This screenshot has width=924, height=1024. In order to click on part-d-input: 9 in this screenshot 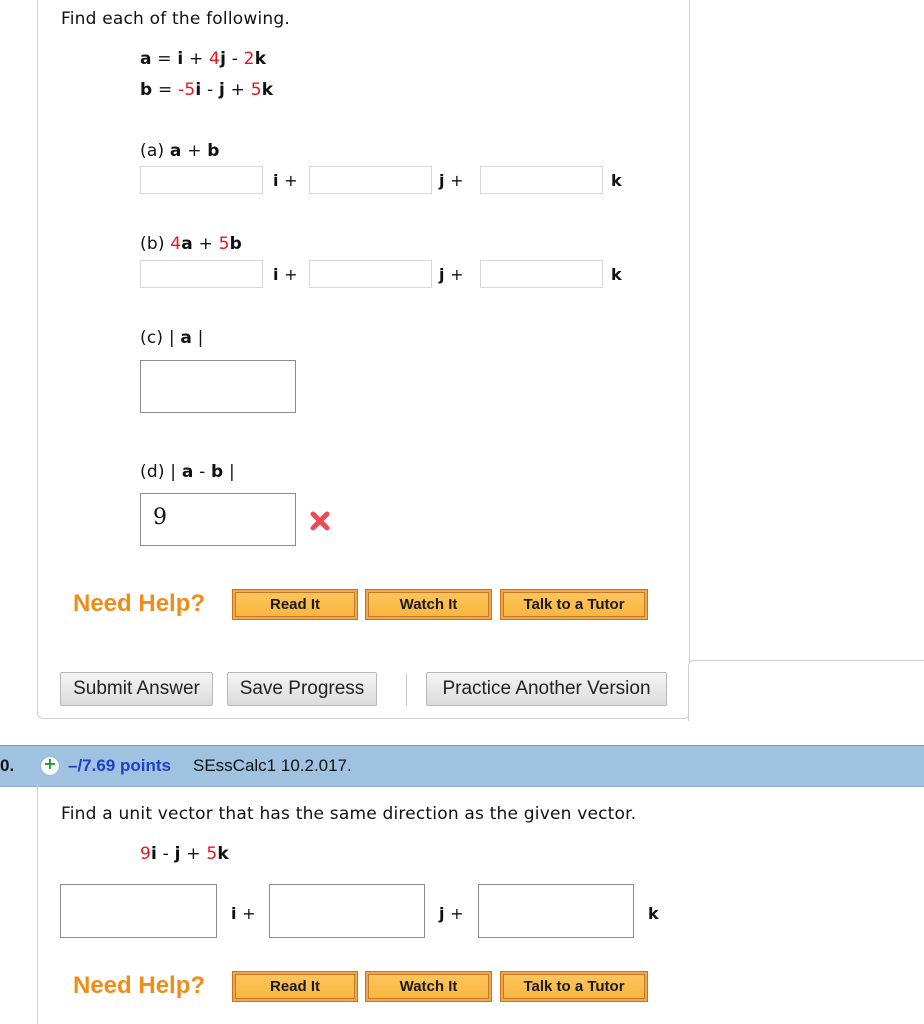, I will do `click(218, 519)`.